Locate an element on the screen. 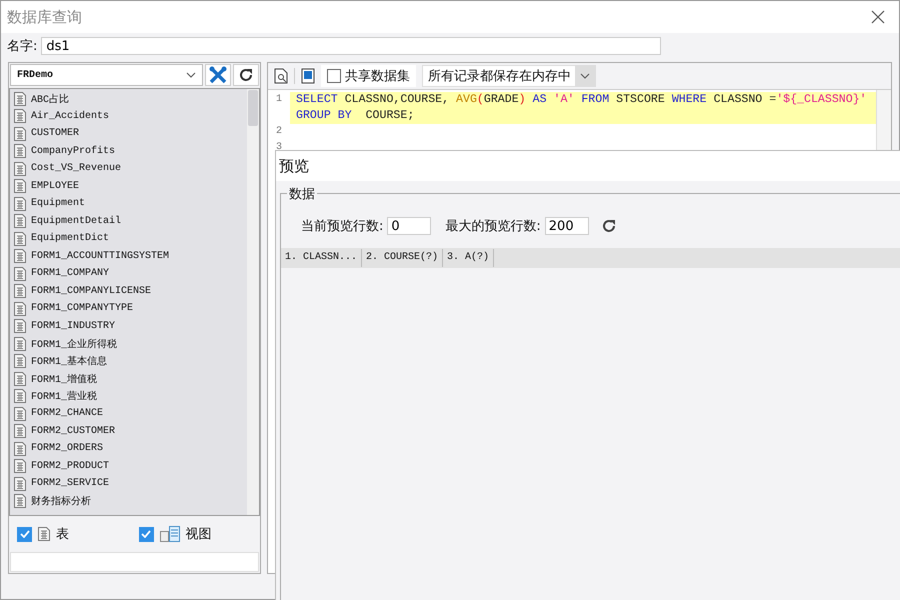  preview-button is located at coordinates (281, 76).